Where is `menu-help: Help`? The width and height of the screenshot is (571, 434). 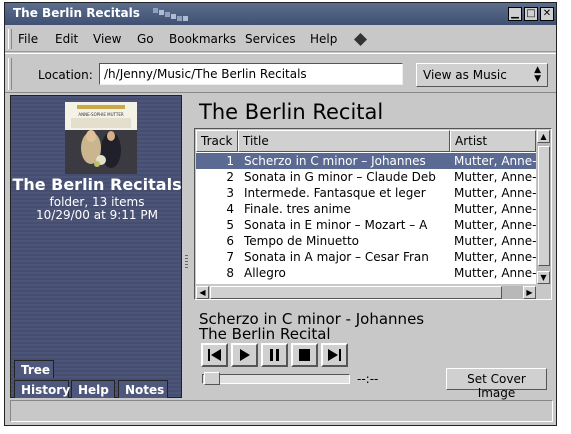
menu-help: Help is located at coordinates (323, 39).